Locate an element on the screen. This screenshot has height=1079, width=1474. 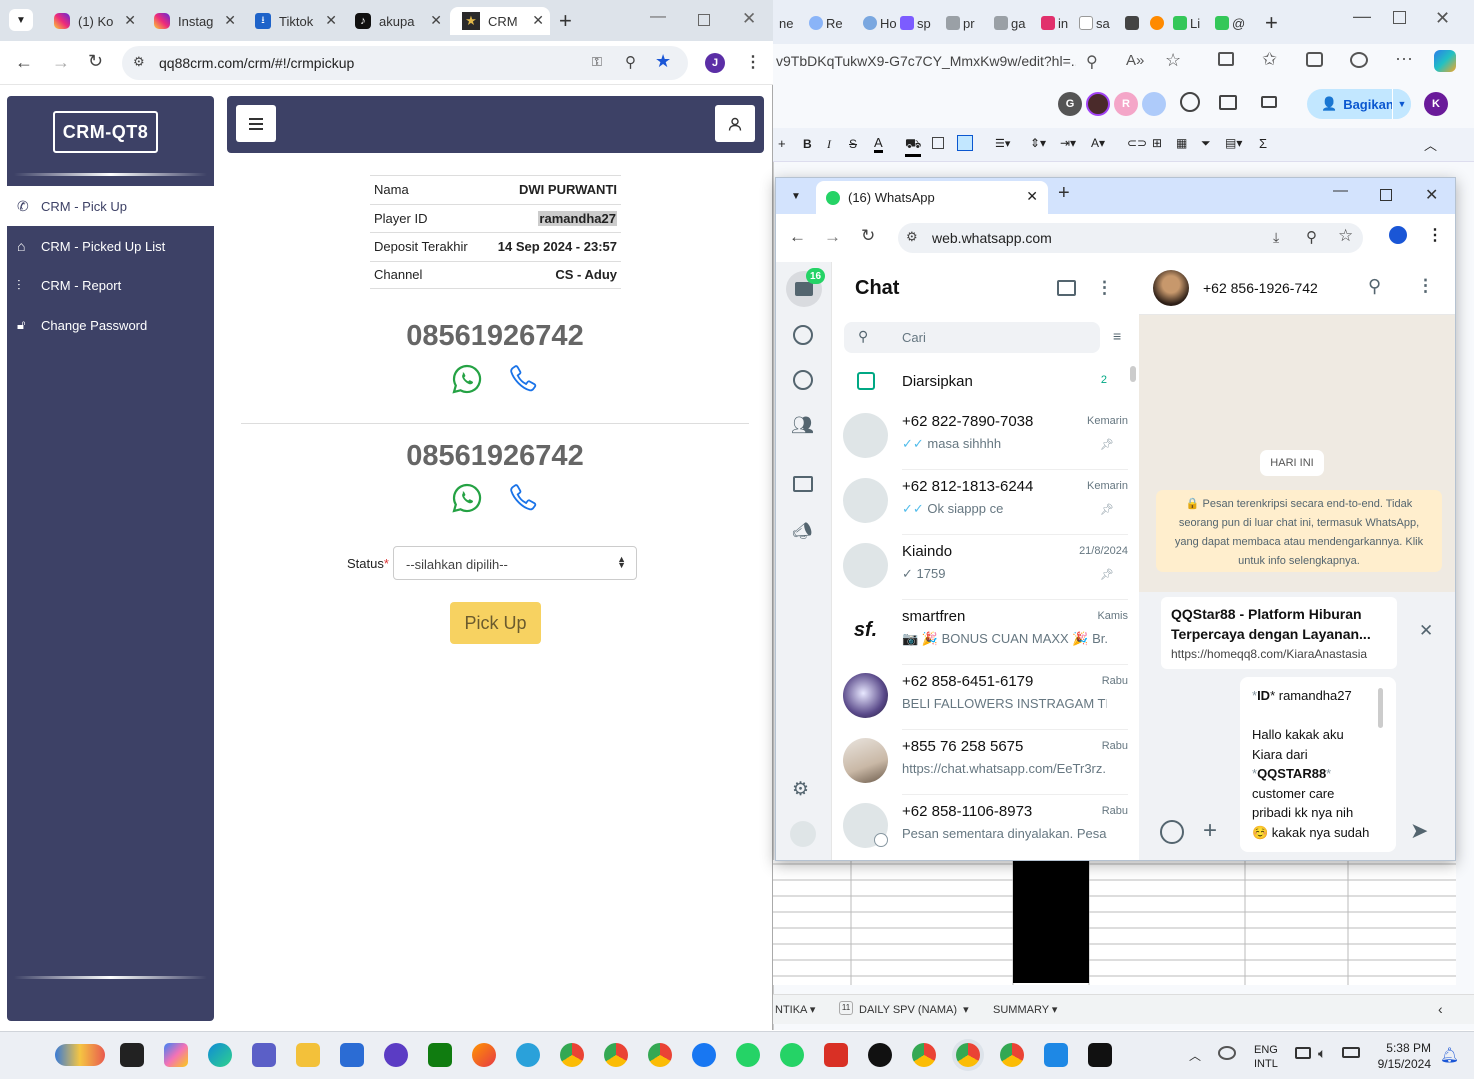
merge-cells-icon is located at coordinates (965, 143).